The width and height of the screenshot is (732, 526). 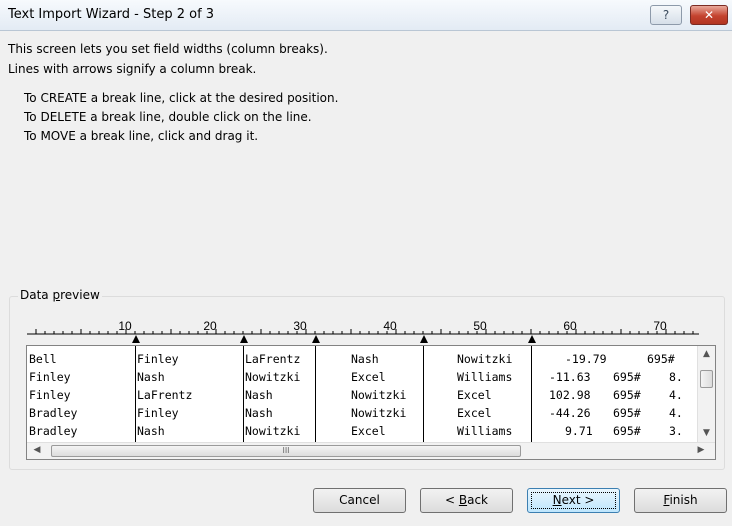 What do you see at coordinates (570, 395) in the screenshot?
I see `preview-cell: 102.98` at bounding box center [570, 395].